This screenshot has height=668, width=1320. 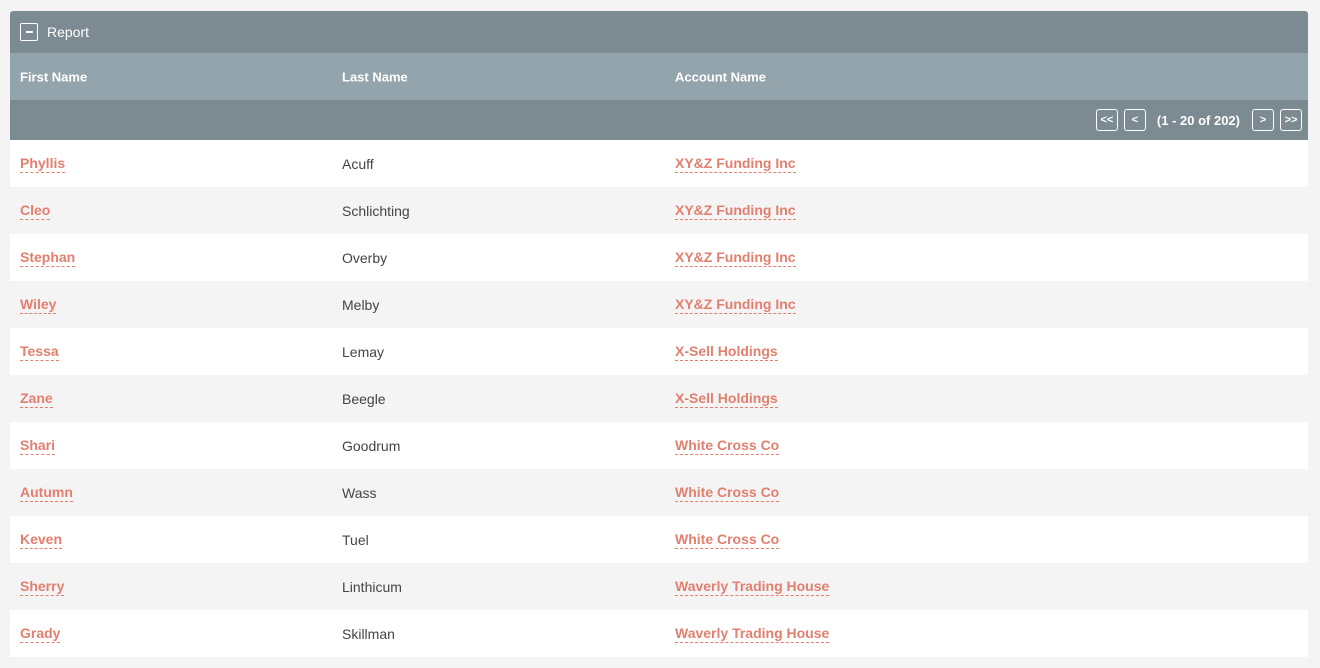 I want to click on first-name-link: Phyllis, so click(x=43, y=164).